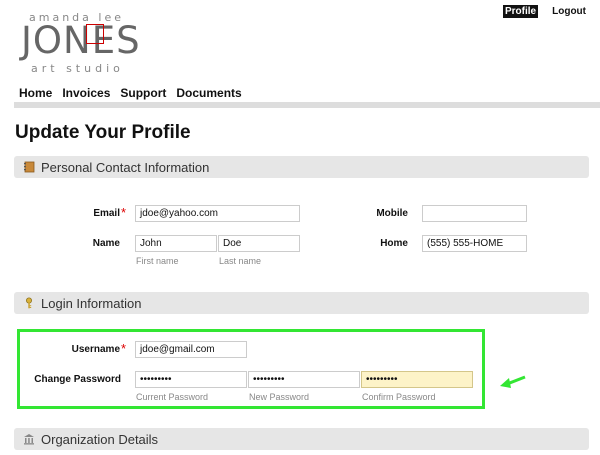 This screenshot has width=600, height=455. I want to click on logo-main-text: JONES, so click(81, 40).